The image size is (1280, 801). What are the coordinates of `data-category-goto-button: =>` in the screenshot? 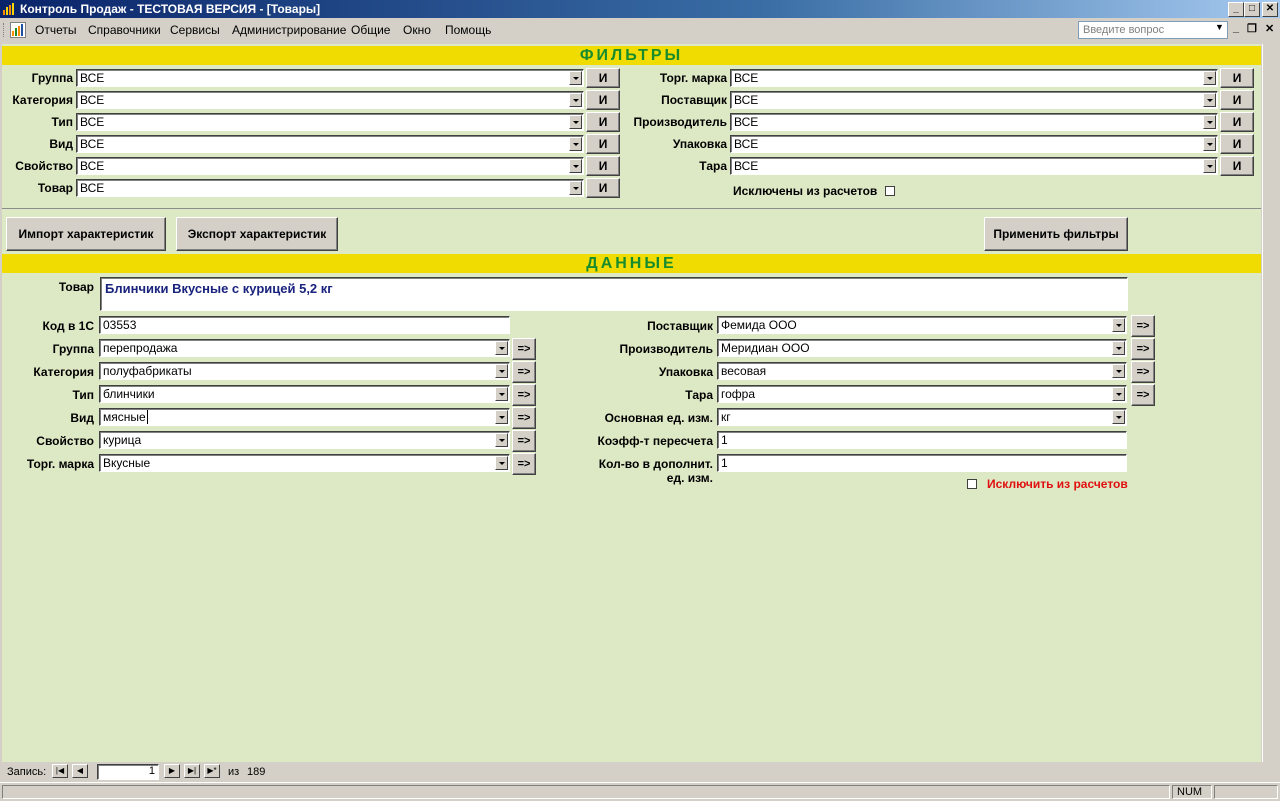 It's located at (524, 372).